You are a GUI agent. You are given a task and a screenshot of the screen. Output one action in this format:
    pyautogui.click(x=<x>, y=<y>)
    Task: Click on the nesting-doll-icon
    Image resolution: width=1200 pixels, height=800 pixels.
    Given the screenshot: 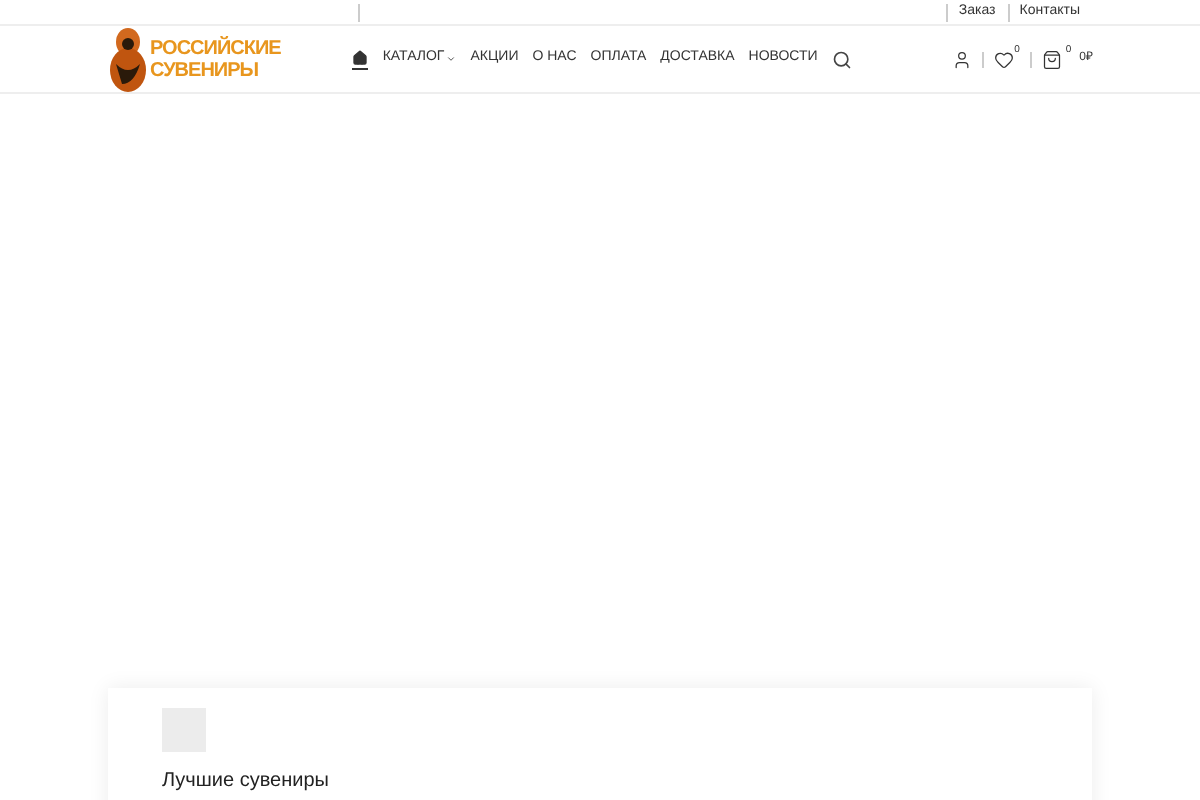 What is the action you would take?
    pyautogui.click(x=128, y=59)
    